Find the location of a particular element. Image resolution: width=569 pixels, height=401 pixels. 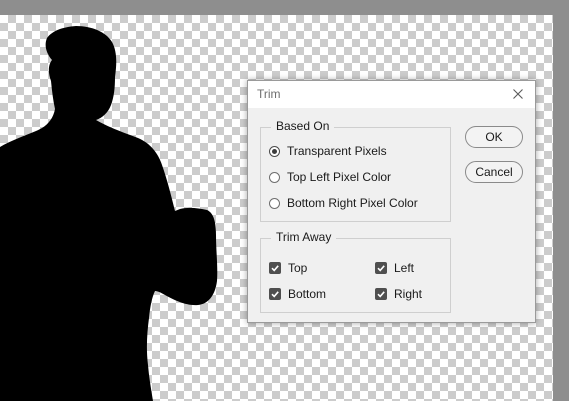

trim-away-legend: Trim Away is located at coordinates (304, 237).